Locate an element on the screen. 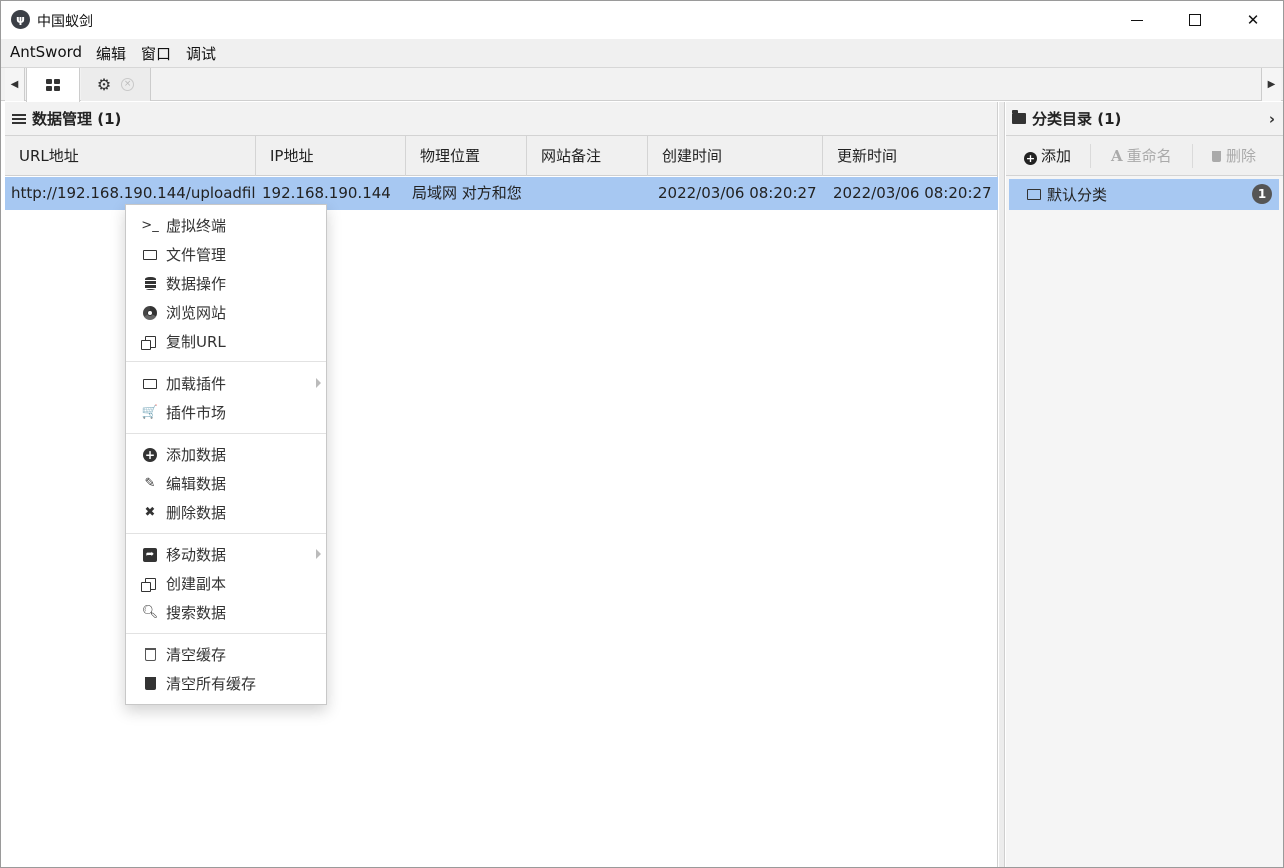  menu-item-label: 数据操作 is located at coordinates (196, 284).